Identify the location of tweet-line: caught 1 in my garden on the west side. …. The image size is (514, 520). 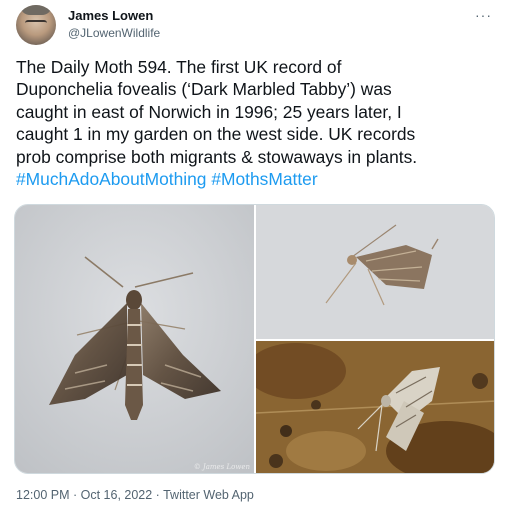
(216, 134).